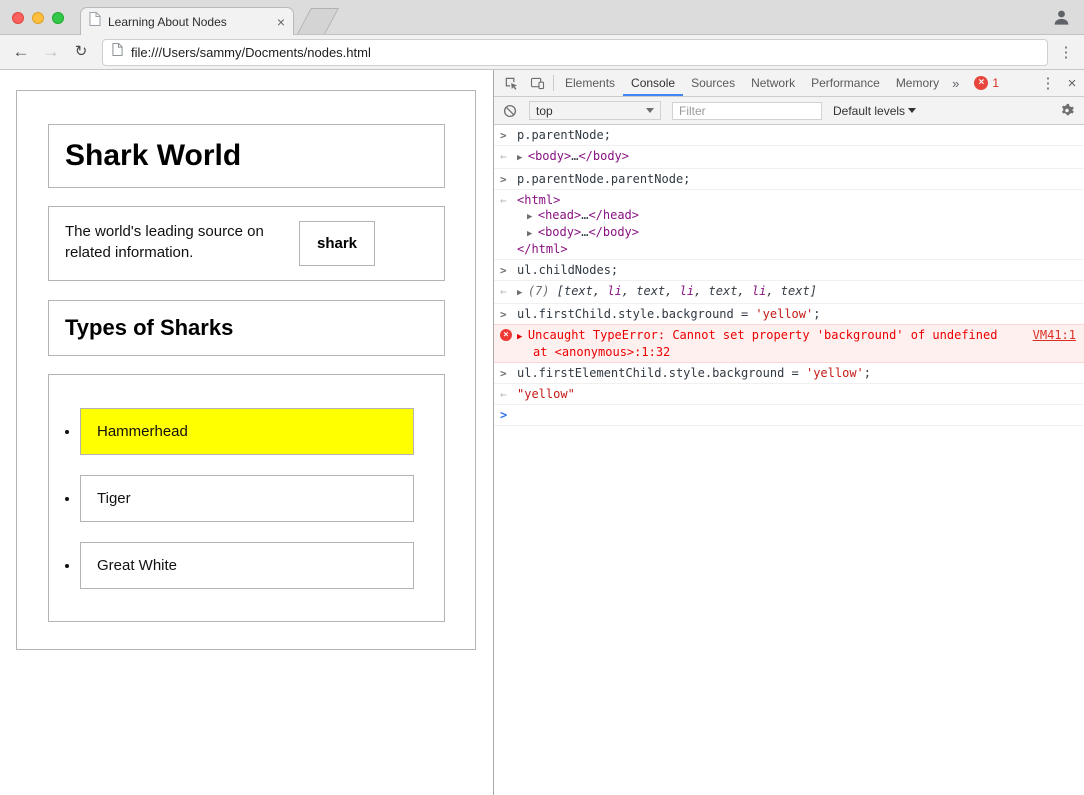 The height and width of the screenshot is (795, 1084). I want to click on tab-close-icon: ×, so click(281, 22).